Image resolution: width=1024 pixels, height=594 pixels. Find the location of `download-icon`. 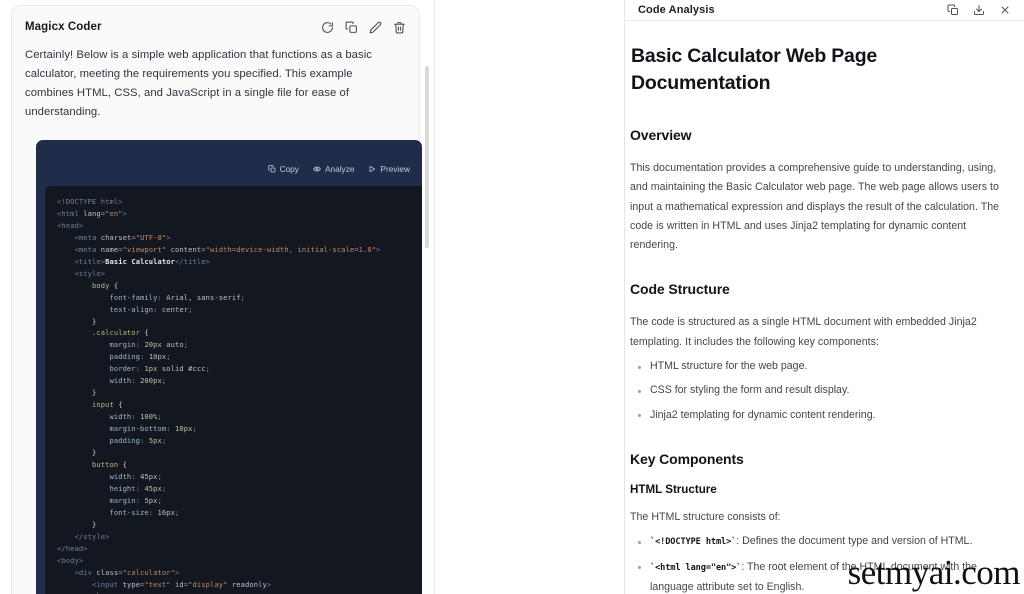

download-icon is located at coordinates (979, 10).